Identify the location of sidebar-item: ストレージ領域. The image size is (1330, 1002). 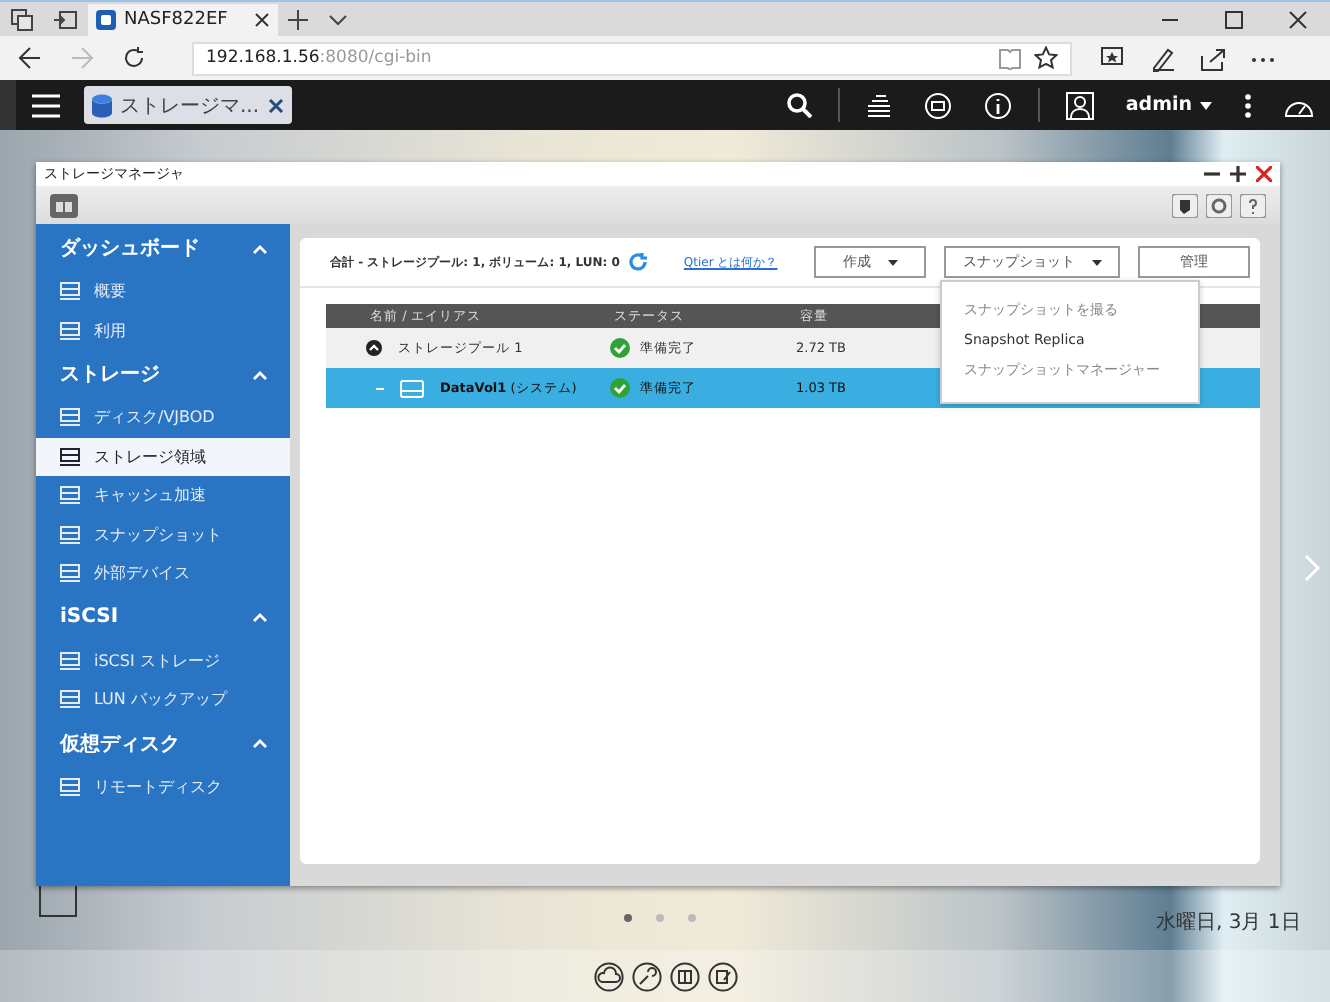
(163, 456).